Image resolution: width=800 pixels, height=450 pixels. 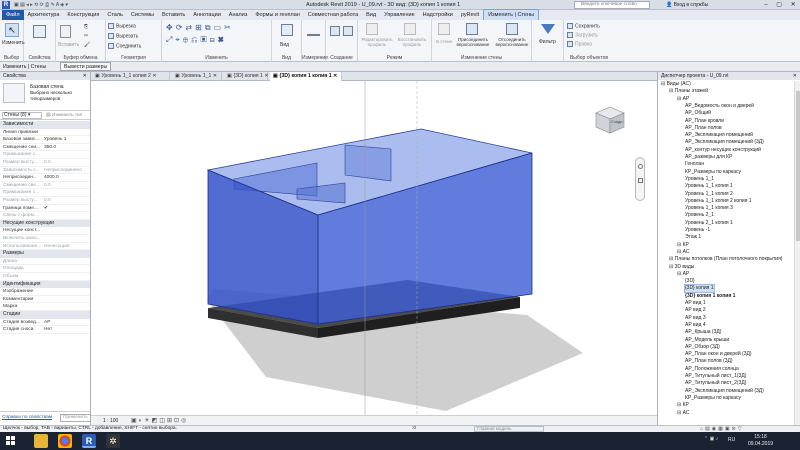 What do you see at coordinates (238, 15) in the screenshot?
I see `ribbon-tab: Анализ` at bounding box center [238, 15].